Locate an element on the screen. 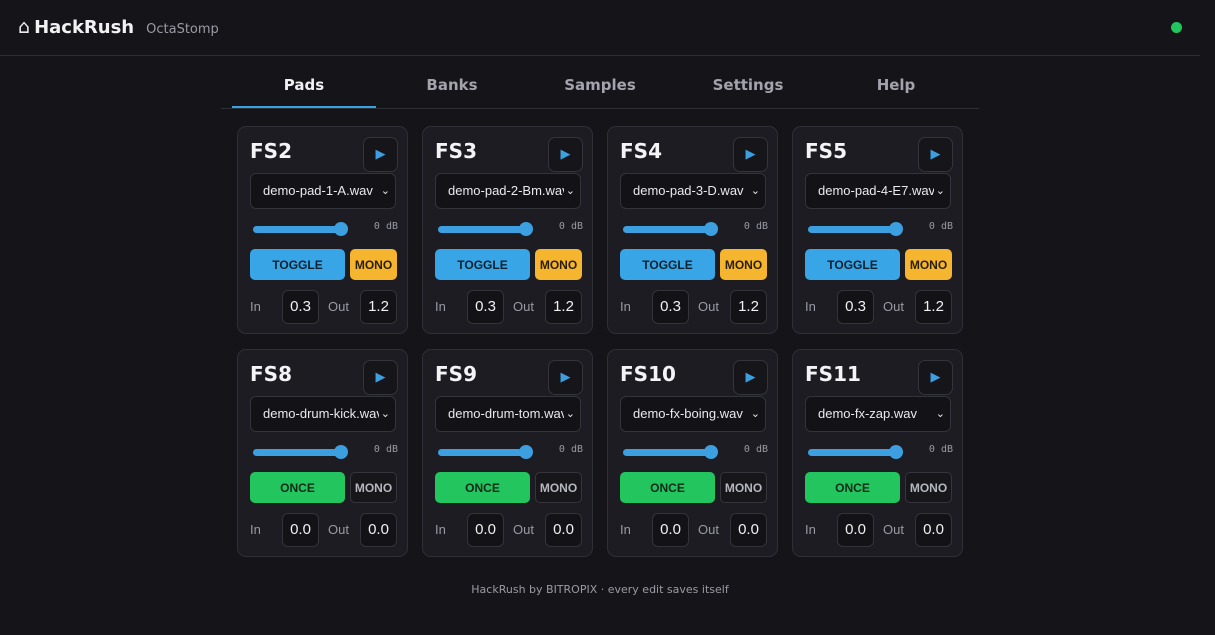 The image size is (1215, 635). brand: ⌂ HackRush OctaStomp is located at coordinates (118, 27).